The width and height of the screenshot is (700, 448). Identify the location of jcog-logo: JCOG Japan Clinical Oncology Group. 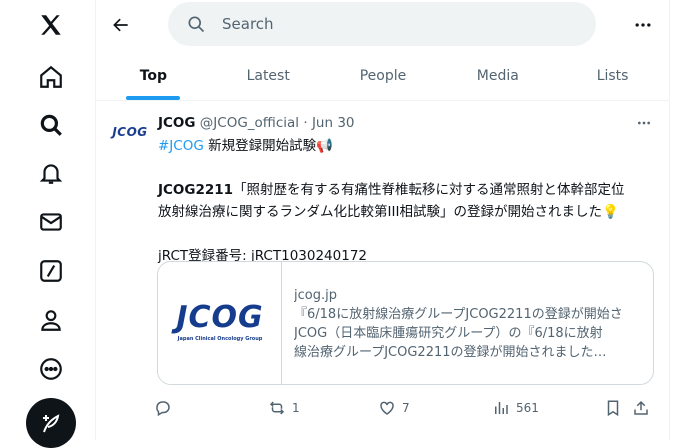
(220, 321).